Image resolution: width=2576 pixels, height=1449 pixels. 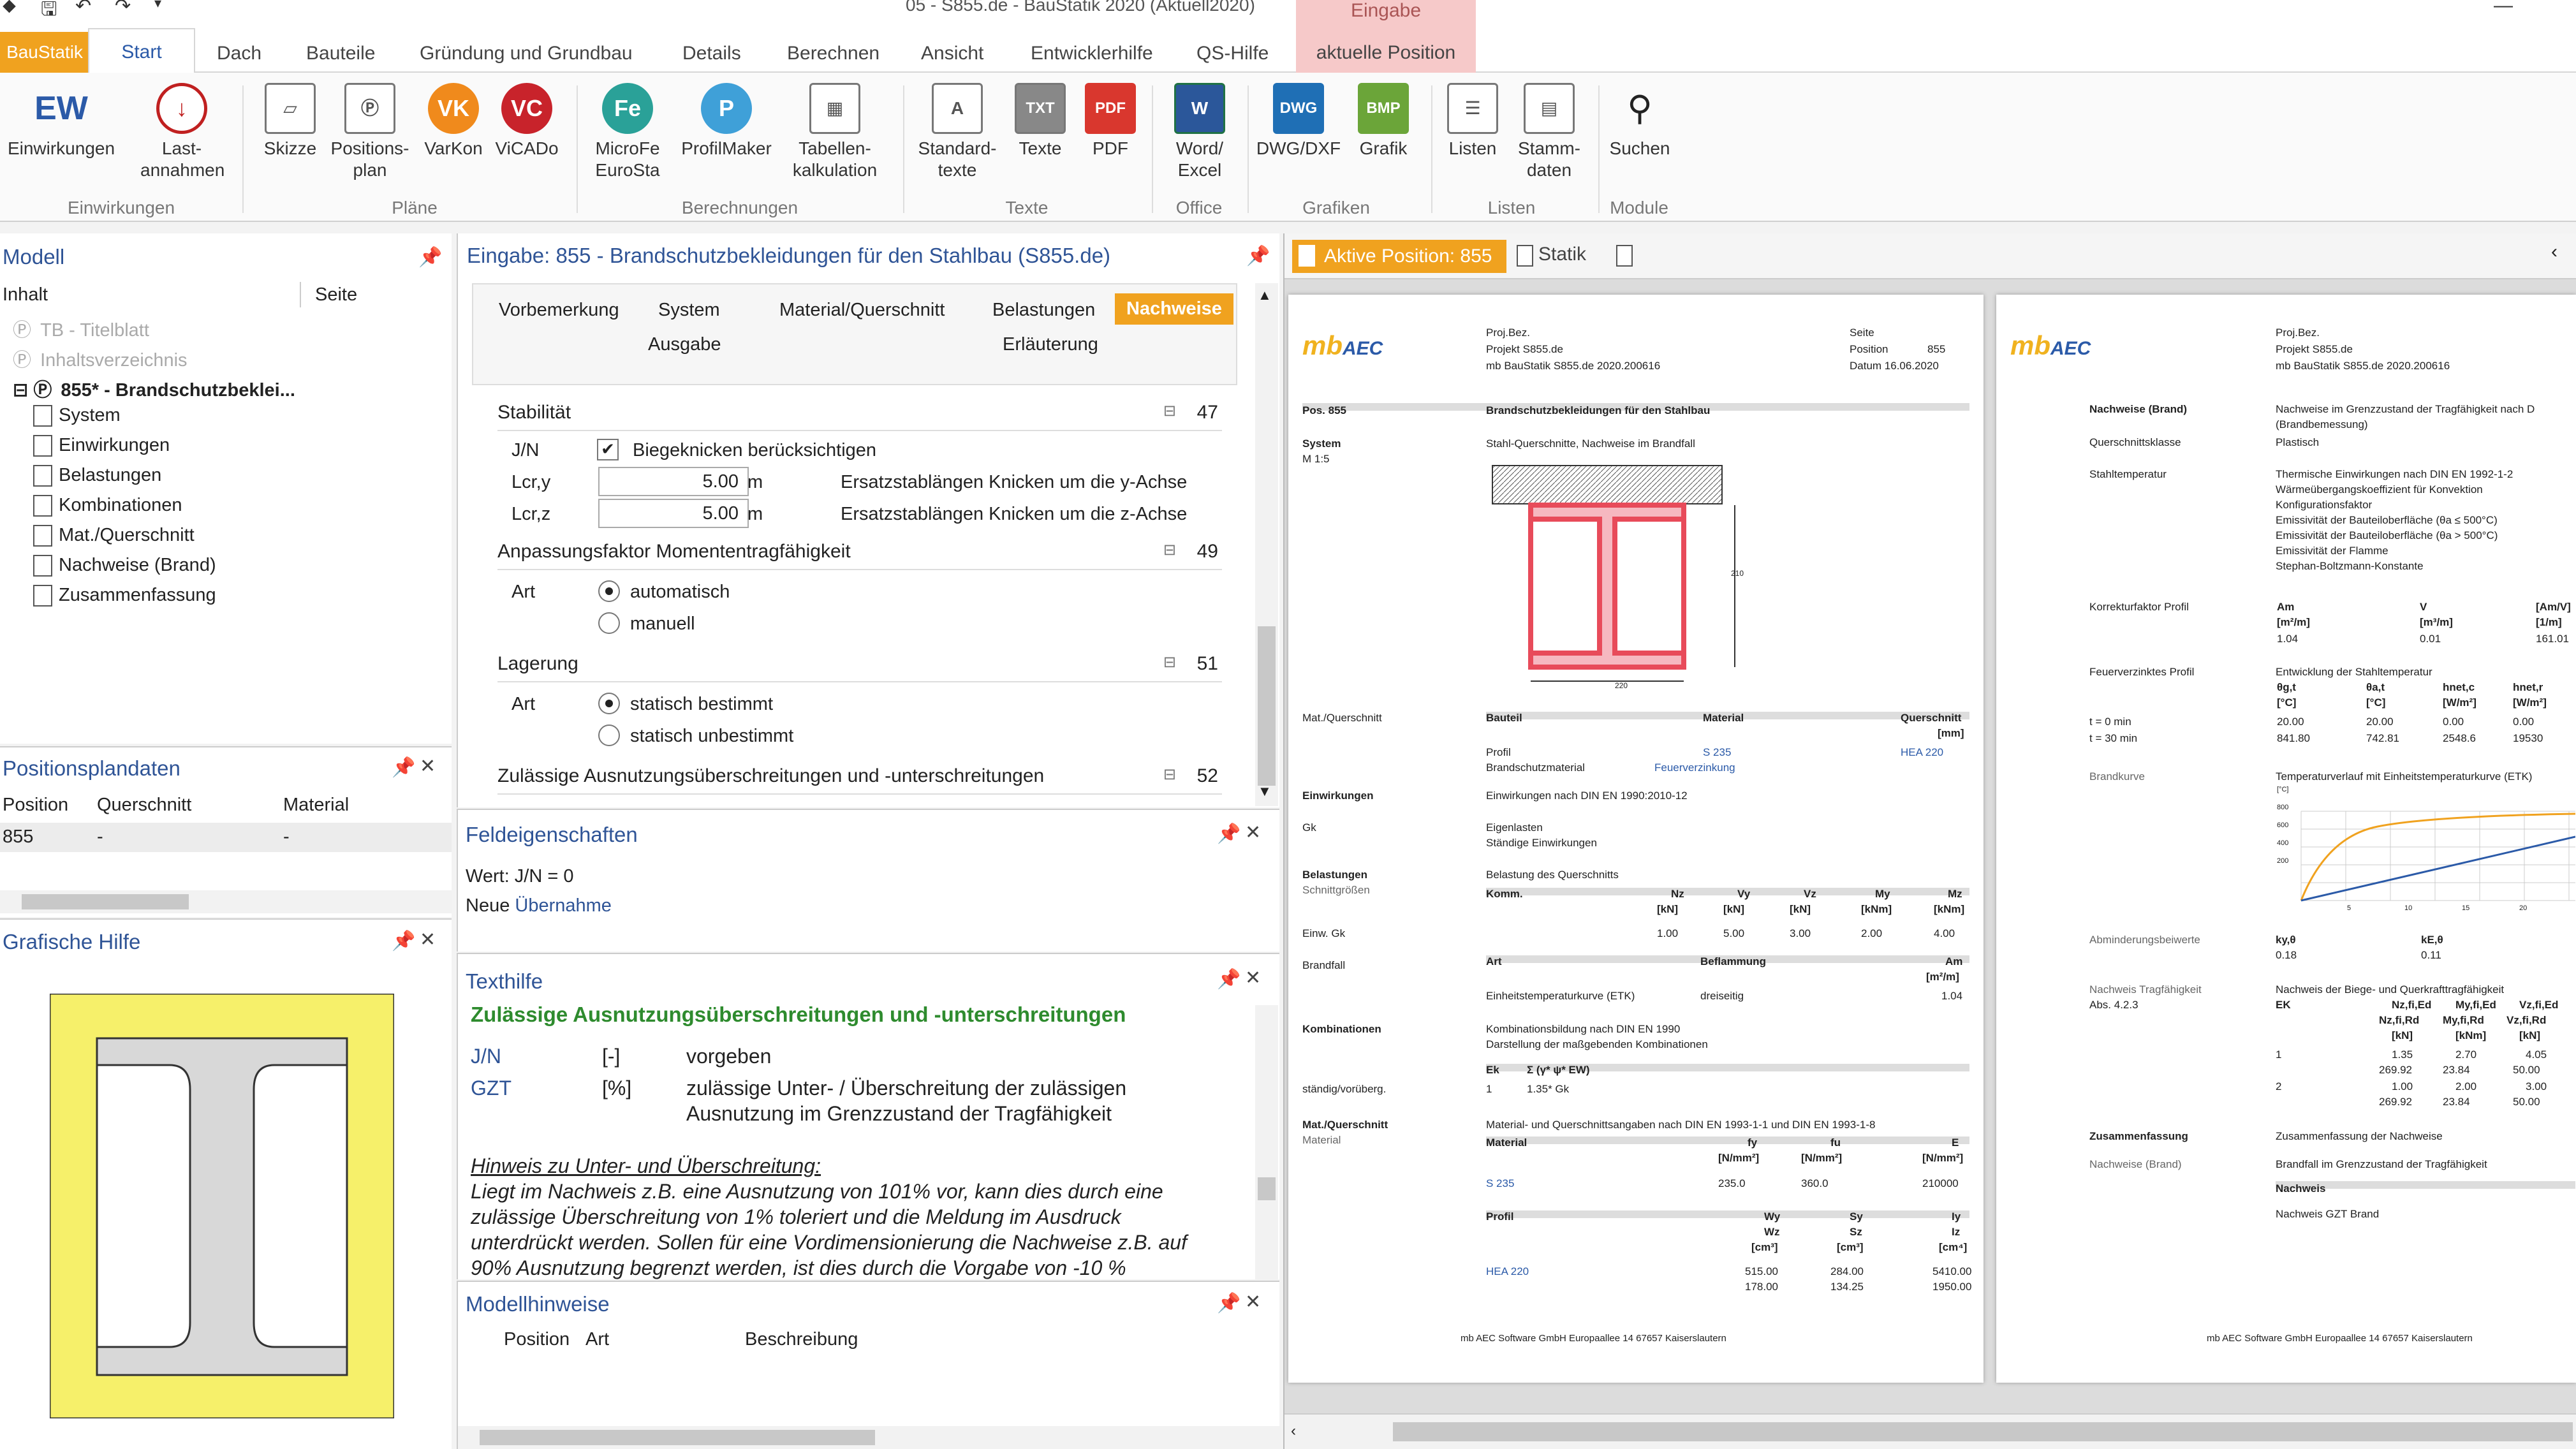 I want to click on lcrz-input: 5.00, so click(x=673, y=513).